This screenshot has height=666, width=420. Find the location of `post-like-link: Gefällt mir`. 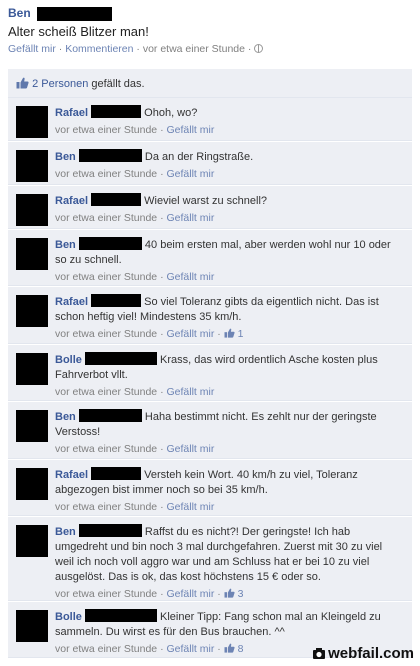

post-like-link: Gefällt mir is located at coordinates (32, 49).